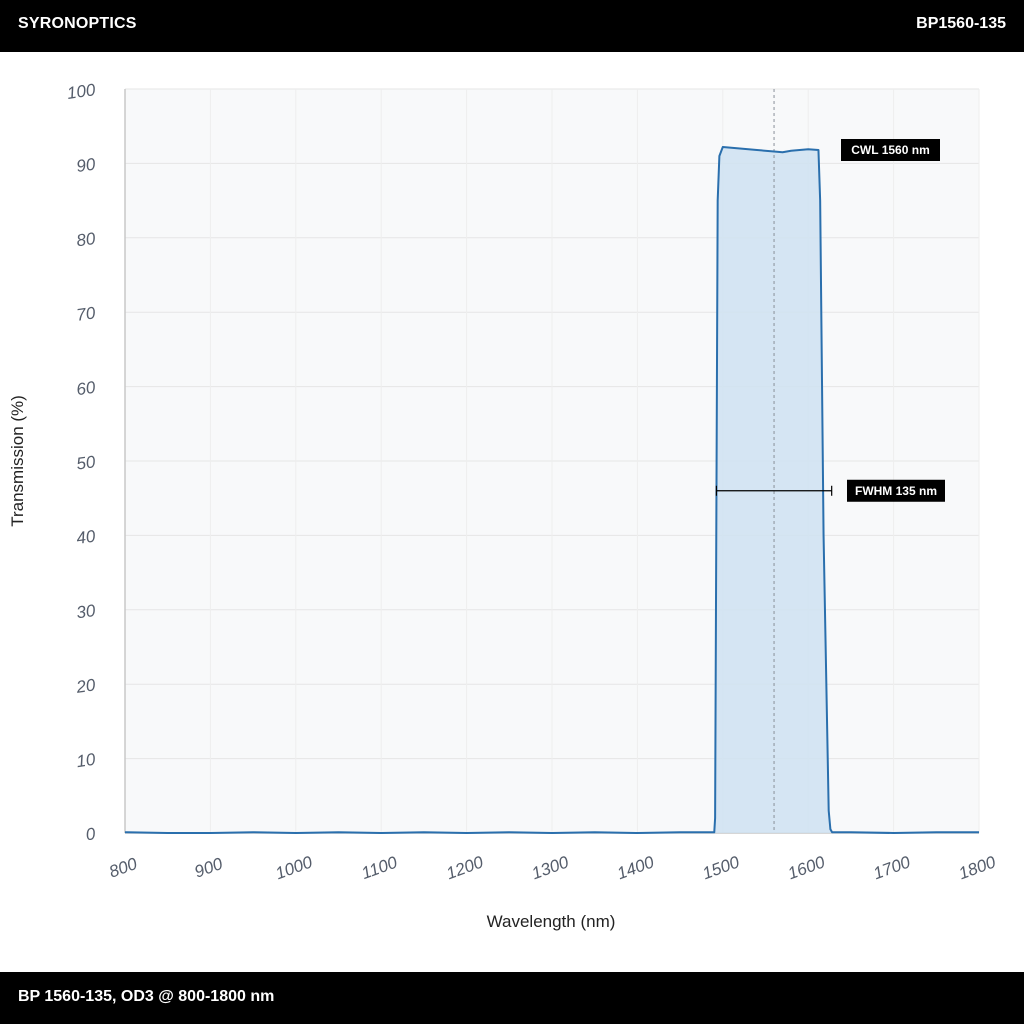  What do you see at coordinates (86, 165) in the screenshot?
I see `y-tick-label: 90` at bounding box center [86, 165].